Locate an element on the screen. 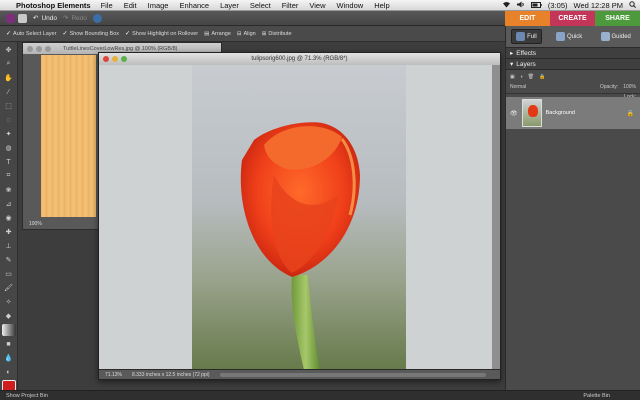 This screenshot has width=640, height=400. document-title-bar: tulipsorig600.jpg @ 71.3% (RGB/8*) is located at coordinates (299, 59).